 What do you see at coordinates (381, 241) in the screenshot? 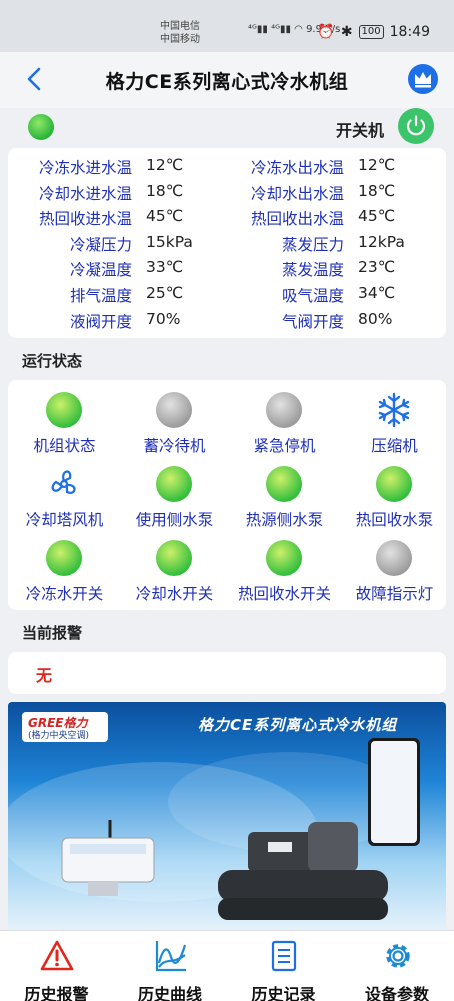
I see `parameter-value: 12kPa` at bounding box center [381, 241].